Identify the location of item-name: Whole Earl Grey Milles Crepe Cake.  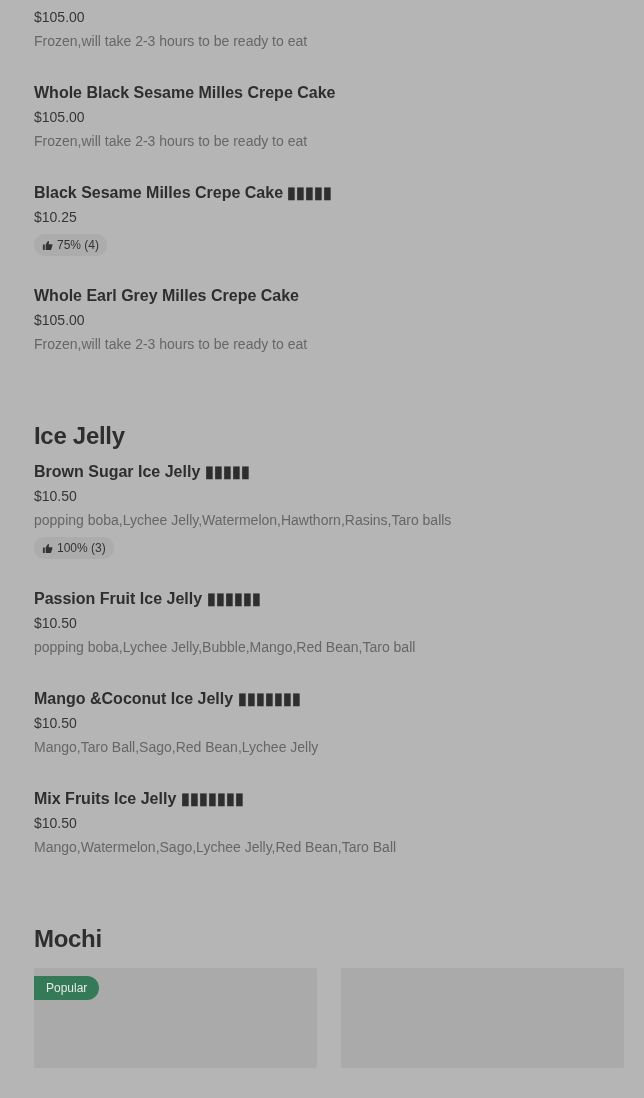
(166, 296).